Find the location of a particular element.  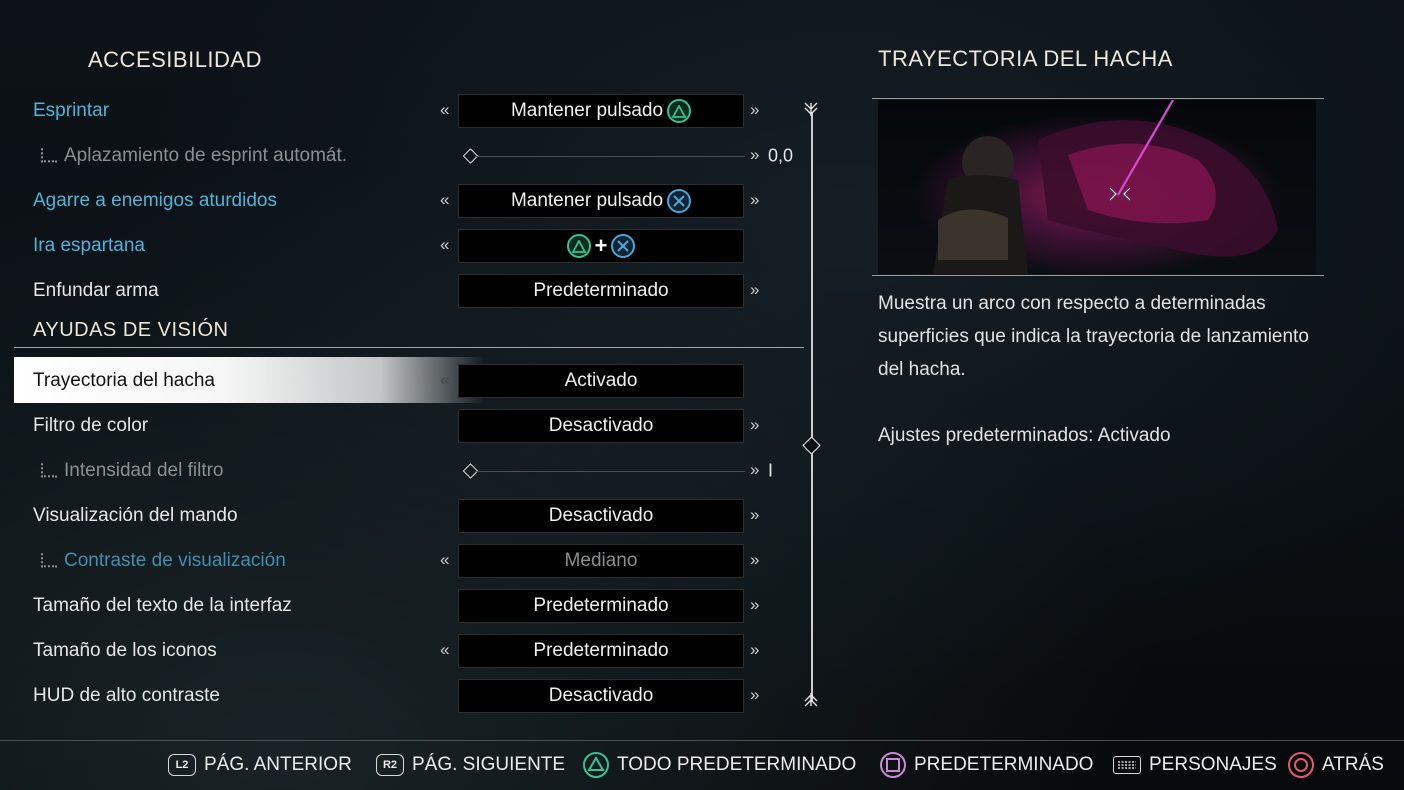

footer-next-page: R2 PÁG. SIGUIENTE is located at coordinates (470, 765).